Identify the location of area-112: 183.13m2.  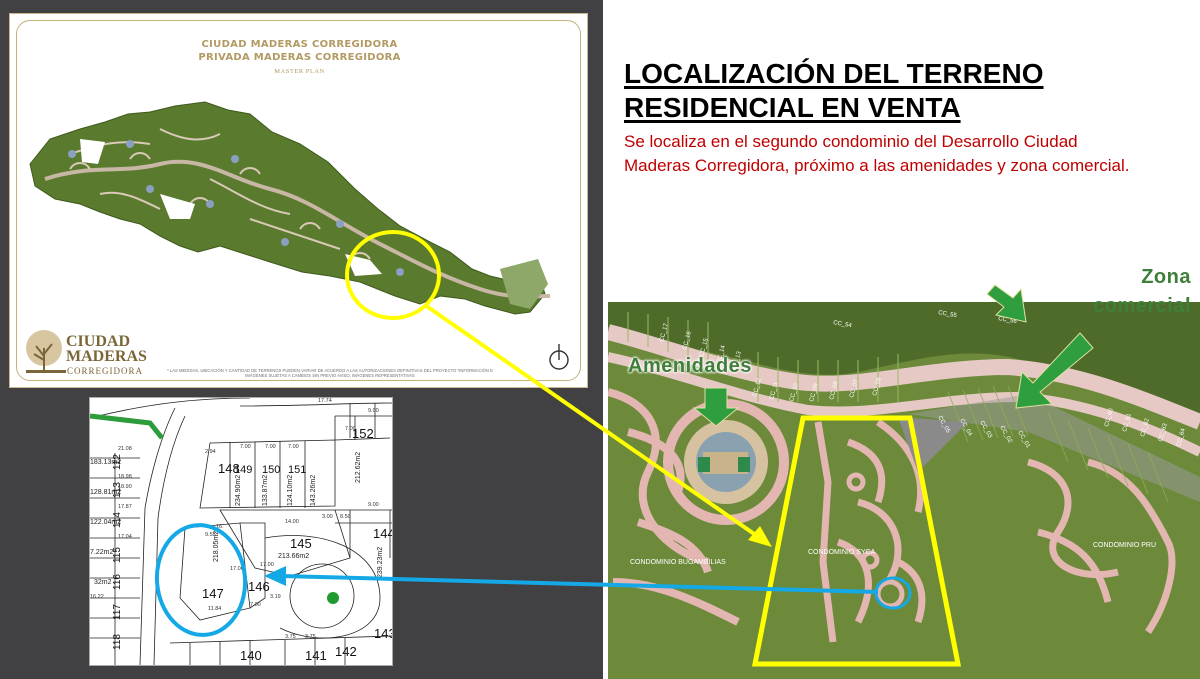
(105, 462).